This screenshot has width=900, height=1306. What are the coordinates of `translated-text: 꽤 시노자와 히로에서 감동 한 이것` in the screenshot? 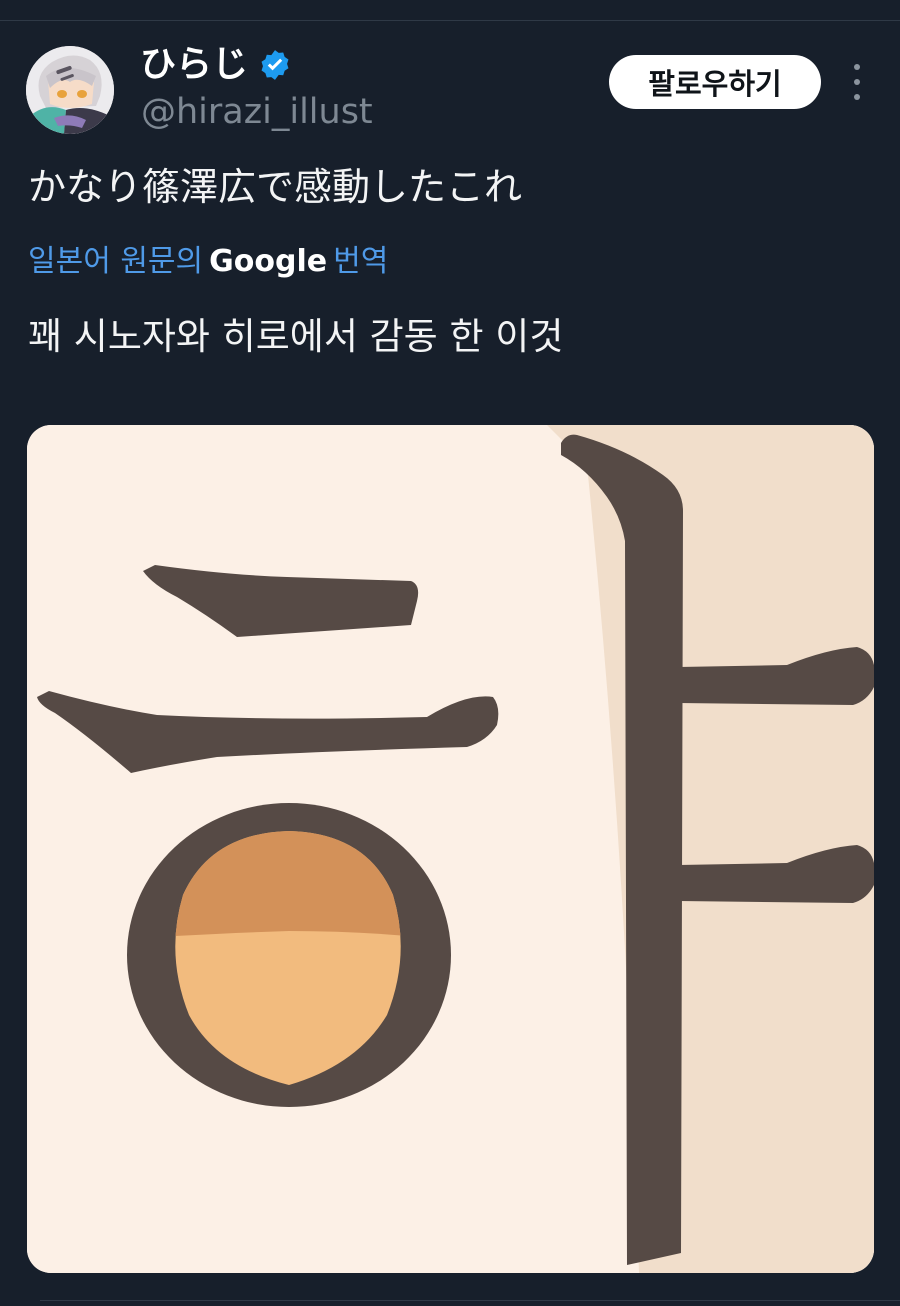 It's located at (296, 336).